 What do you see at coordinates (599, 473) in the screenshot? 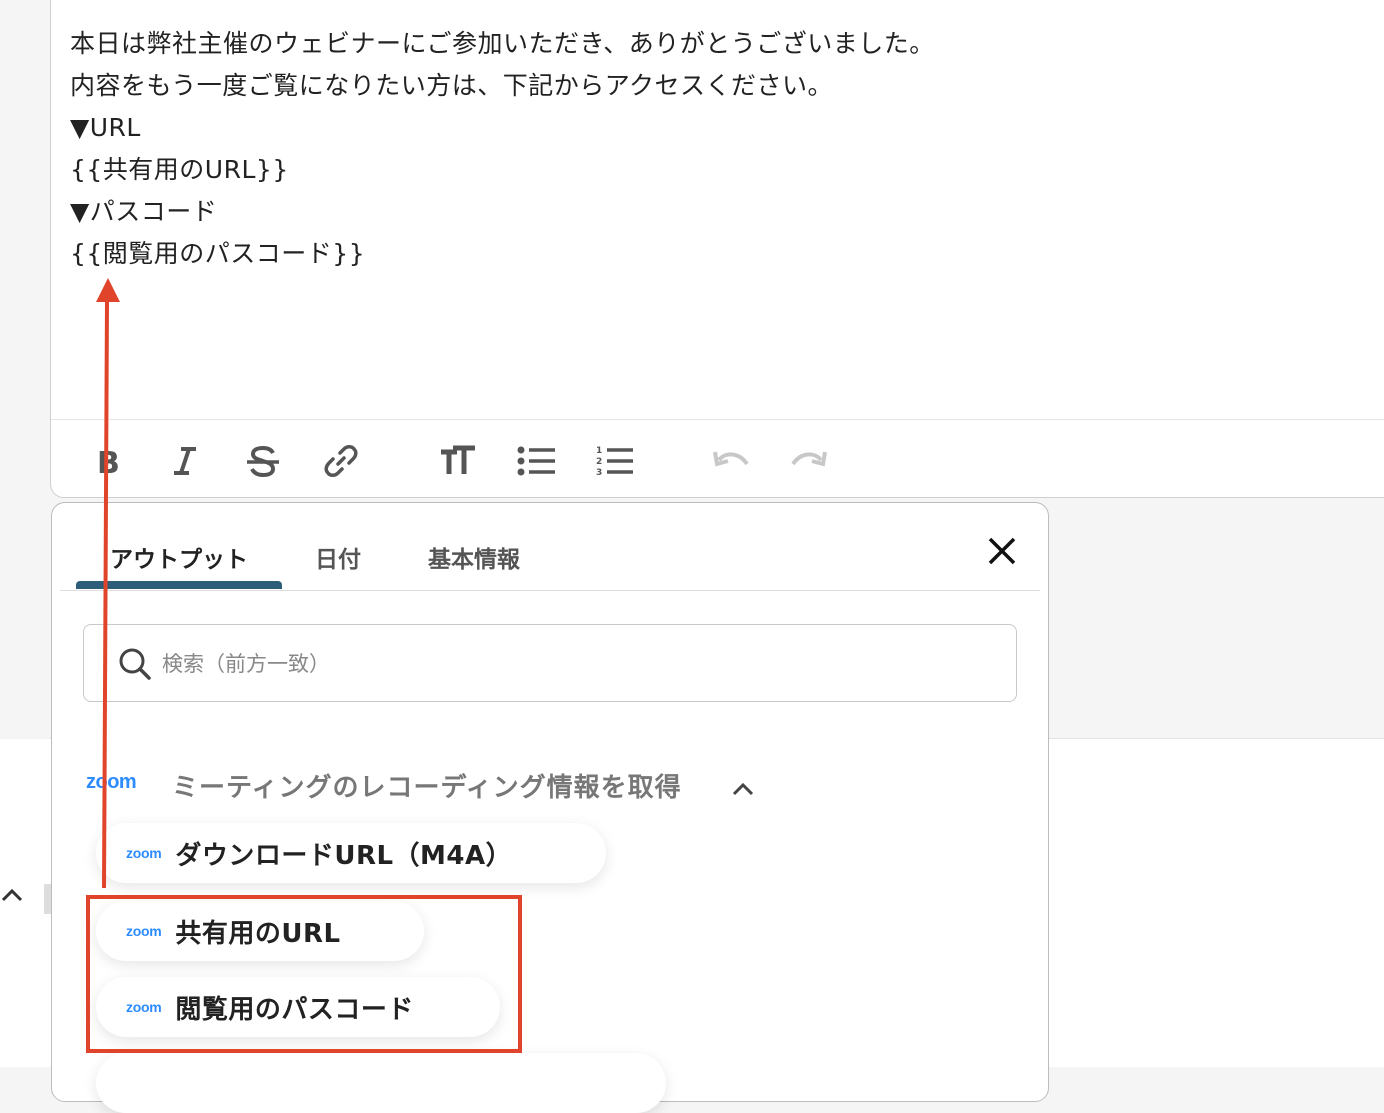
I see `svg-text: 3` at bounding box center [599, 473].